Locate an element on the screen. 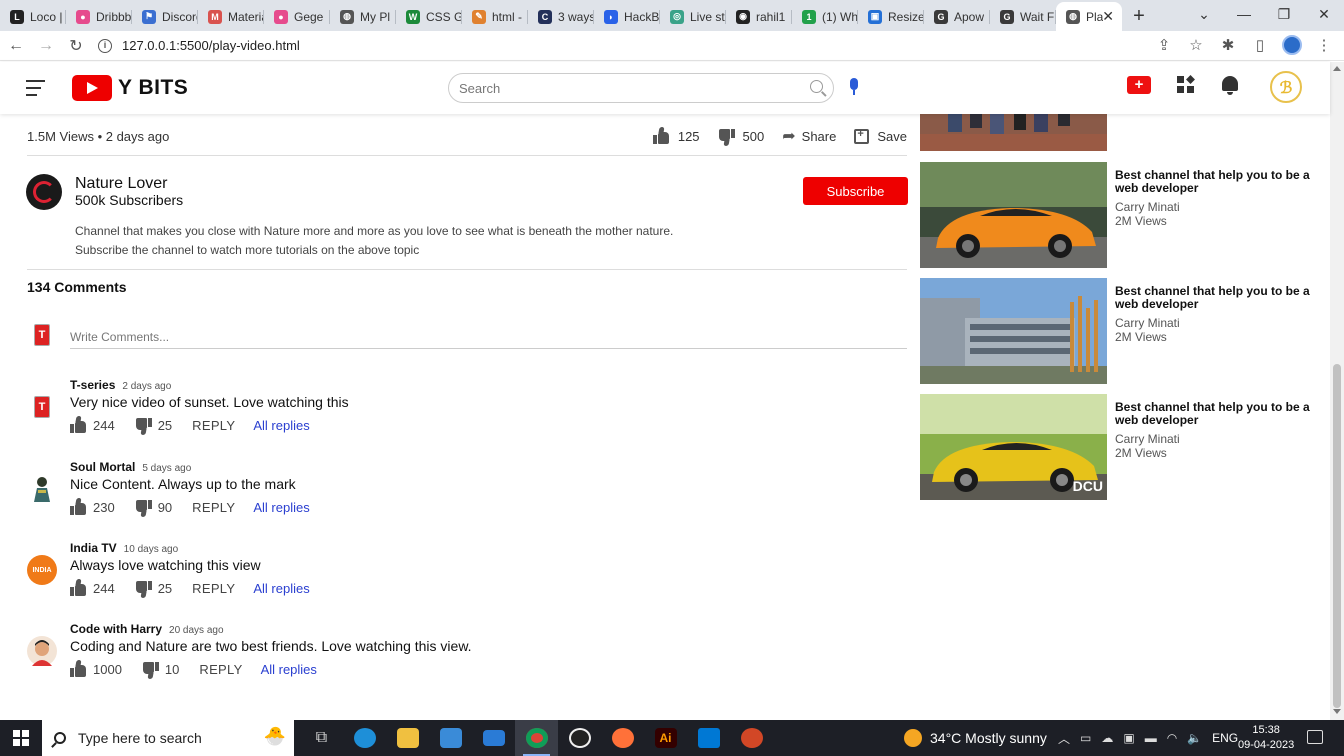 This screenshot has height=756, width=1344. taskbar-search: Type here to search 🐣 is located at coordinates (168, 738).